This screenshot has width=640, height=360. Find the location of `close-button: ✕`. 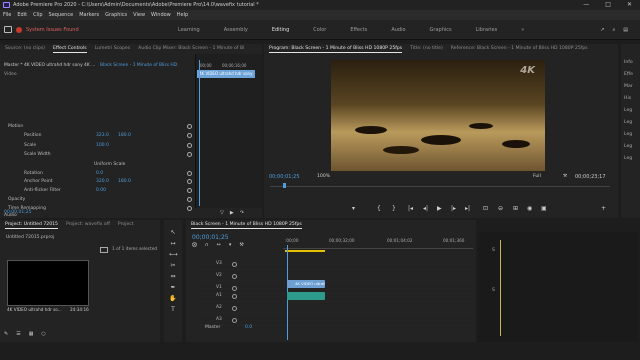

close-button: ✕ is located at coordinates (629, 5).